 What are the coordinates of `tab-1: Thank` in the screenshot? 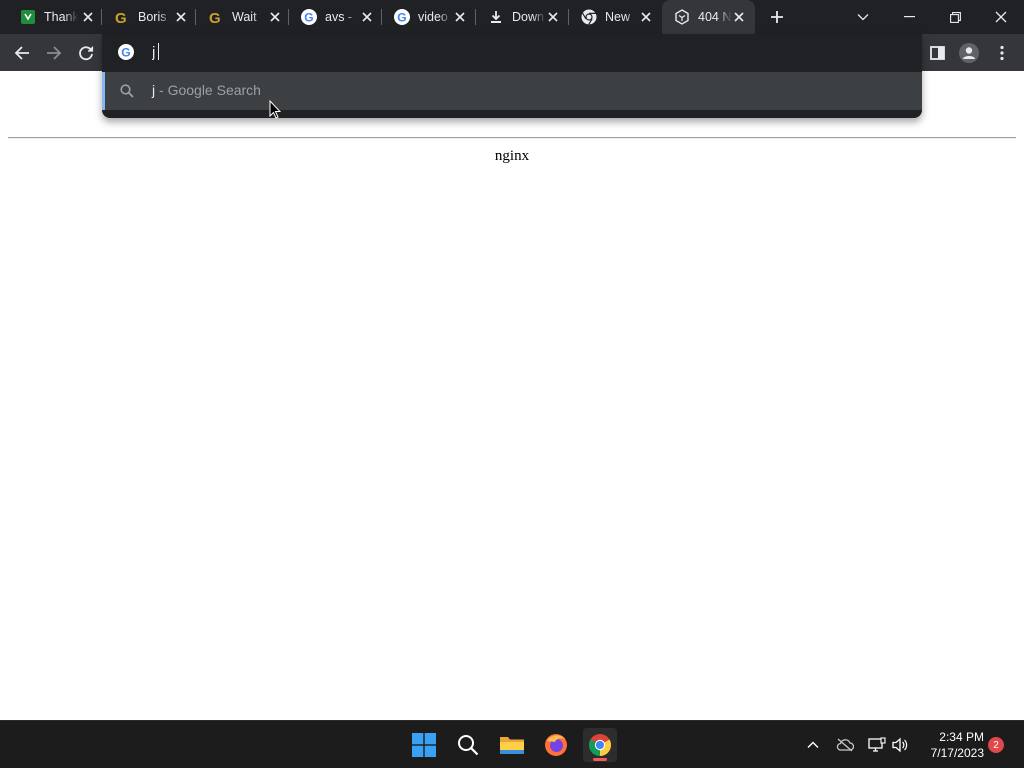 It's located at (55, 17).